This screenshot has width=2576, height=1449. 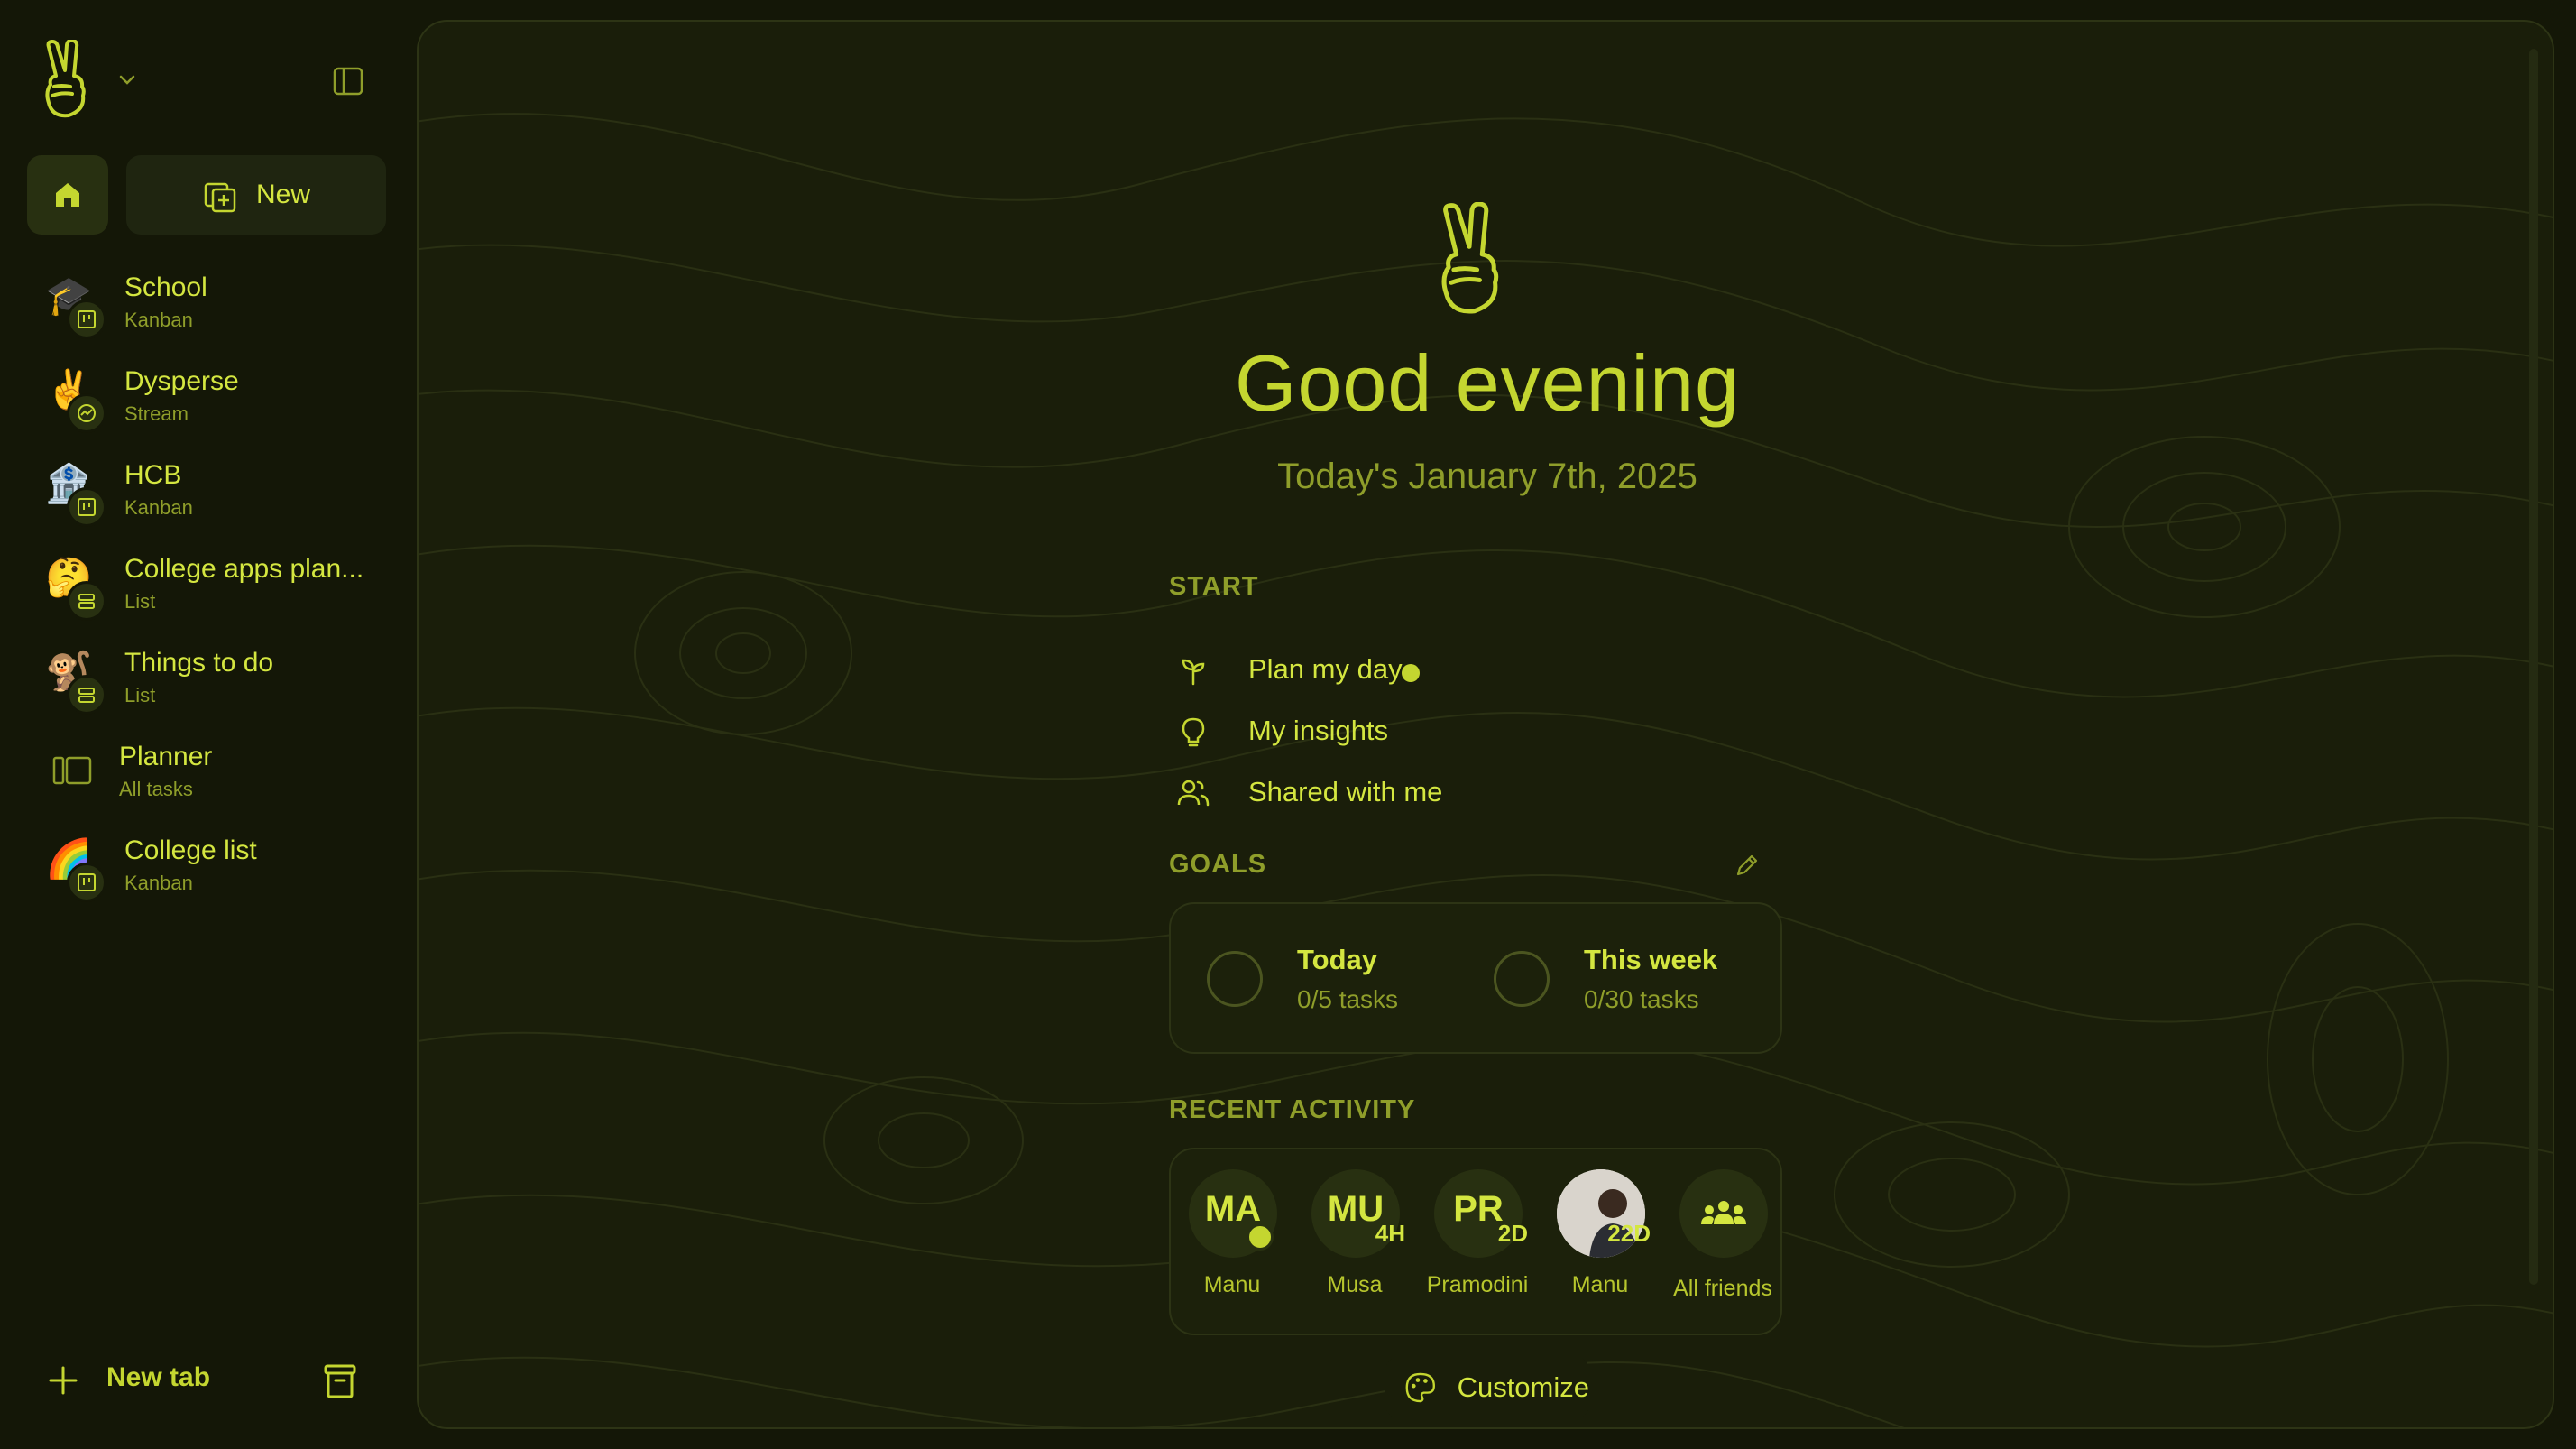 What do you see at coordinates (1310, 980) in the screenshot?
I see `goal-today: Today 0/5 tasks` at bounding box center [1310, 980].